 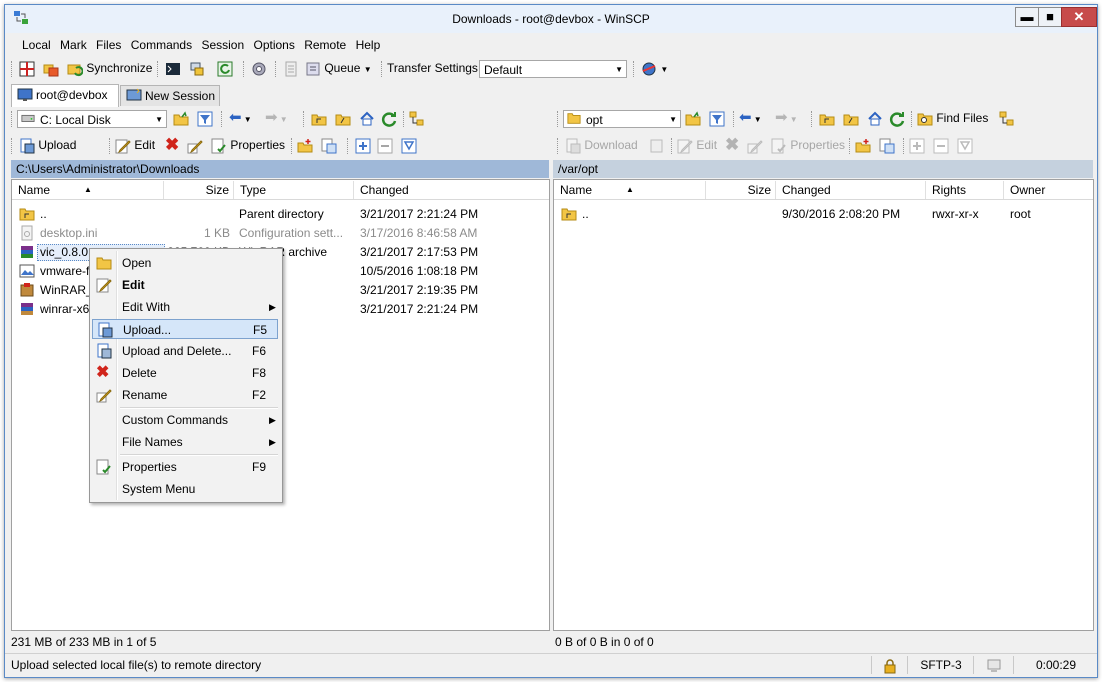 I want to click on remote-rename-button, so click(x=755, y=146).